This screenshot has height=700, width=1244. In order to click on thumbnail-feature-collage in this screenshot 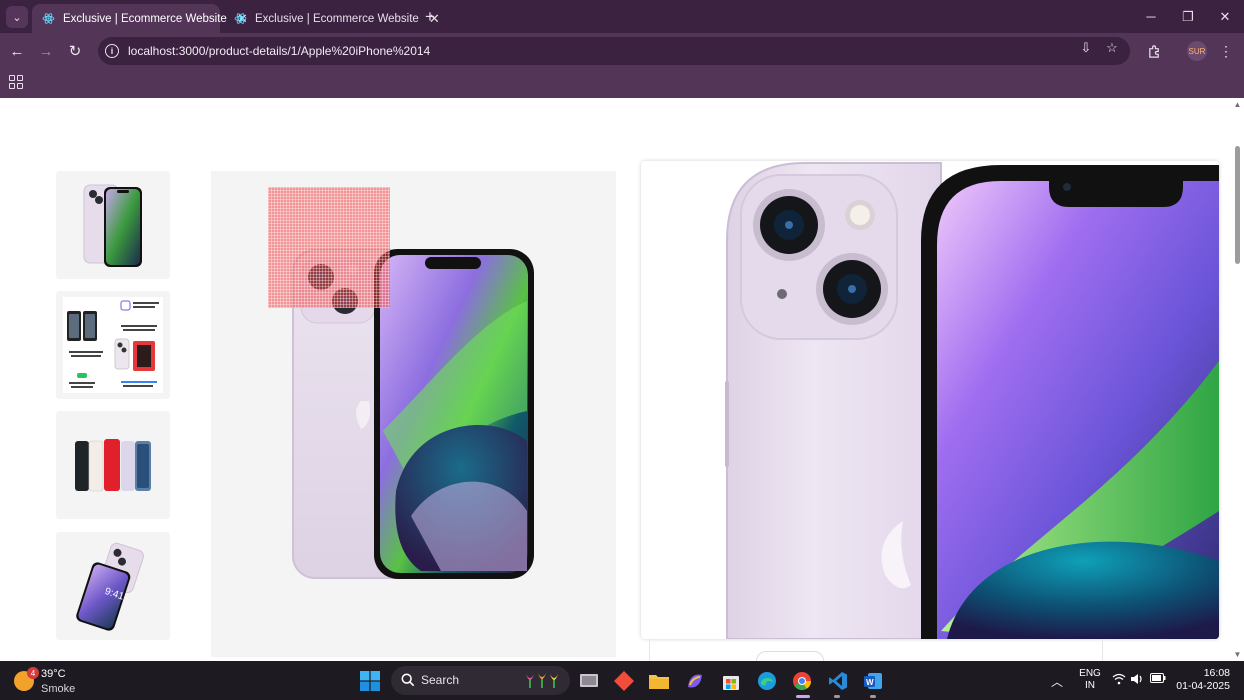, I will do `click(113, 345)`.